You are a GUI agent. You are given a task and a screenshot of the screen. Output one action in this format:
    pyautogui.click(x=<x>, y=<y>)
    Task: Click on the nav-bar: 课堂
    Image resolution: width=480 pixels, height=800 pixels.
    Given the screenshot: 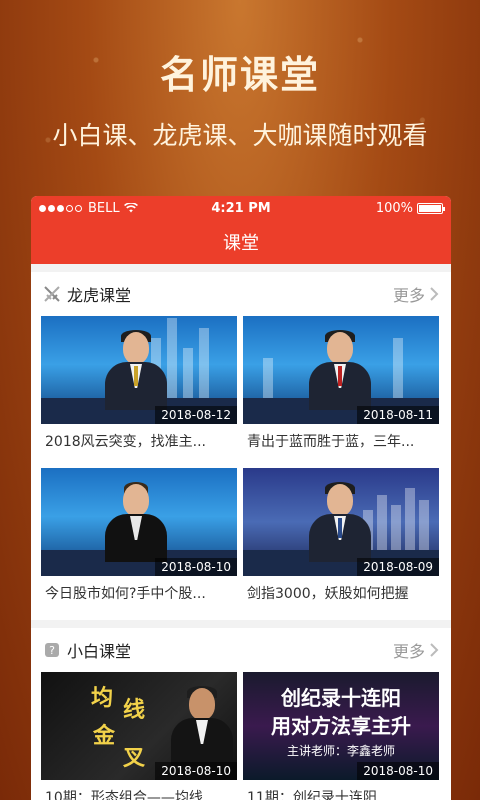 What is the action you would take?
    pyautogui.click(x=241, y=242)
    